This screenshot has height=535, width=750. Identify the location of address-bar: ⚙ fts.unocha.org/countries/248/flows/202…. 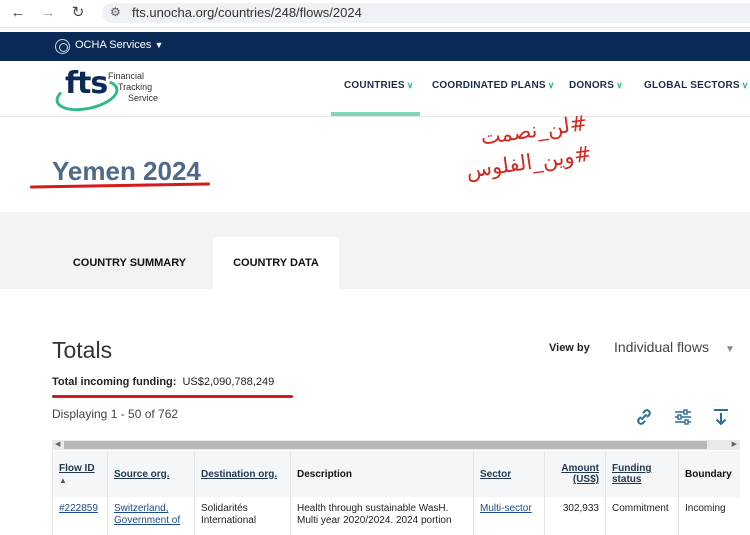
(426, 13).